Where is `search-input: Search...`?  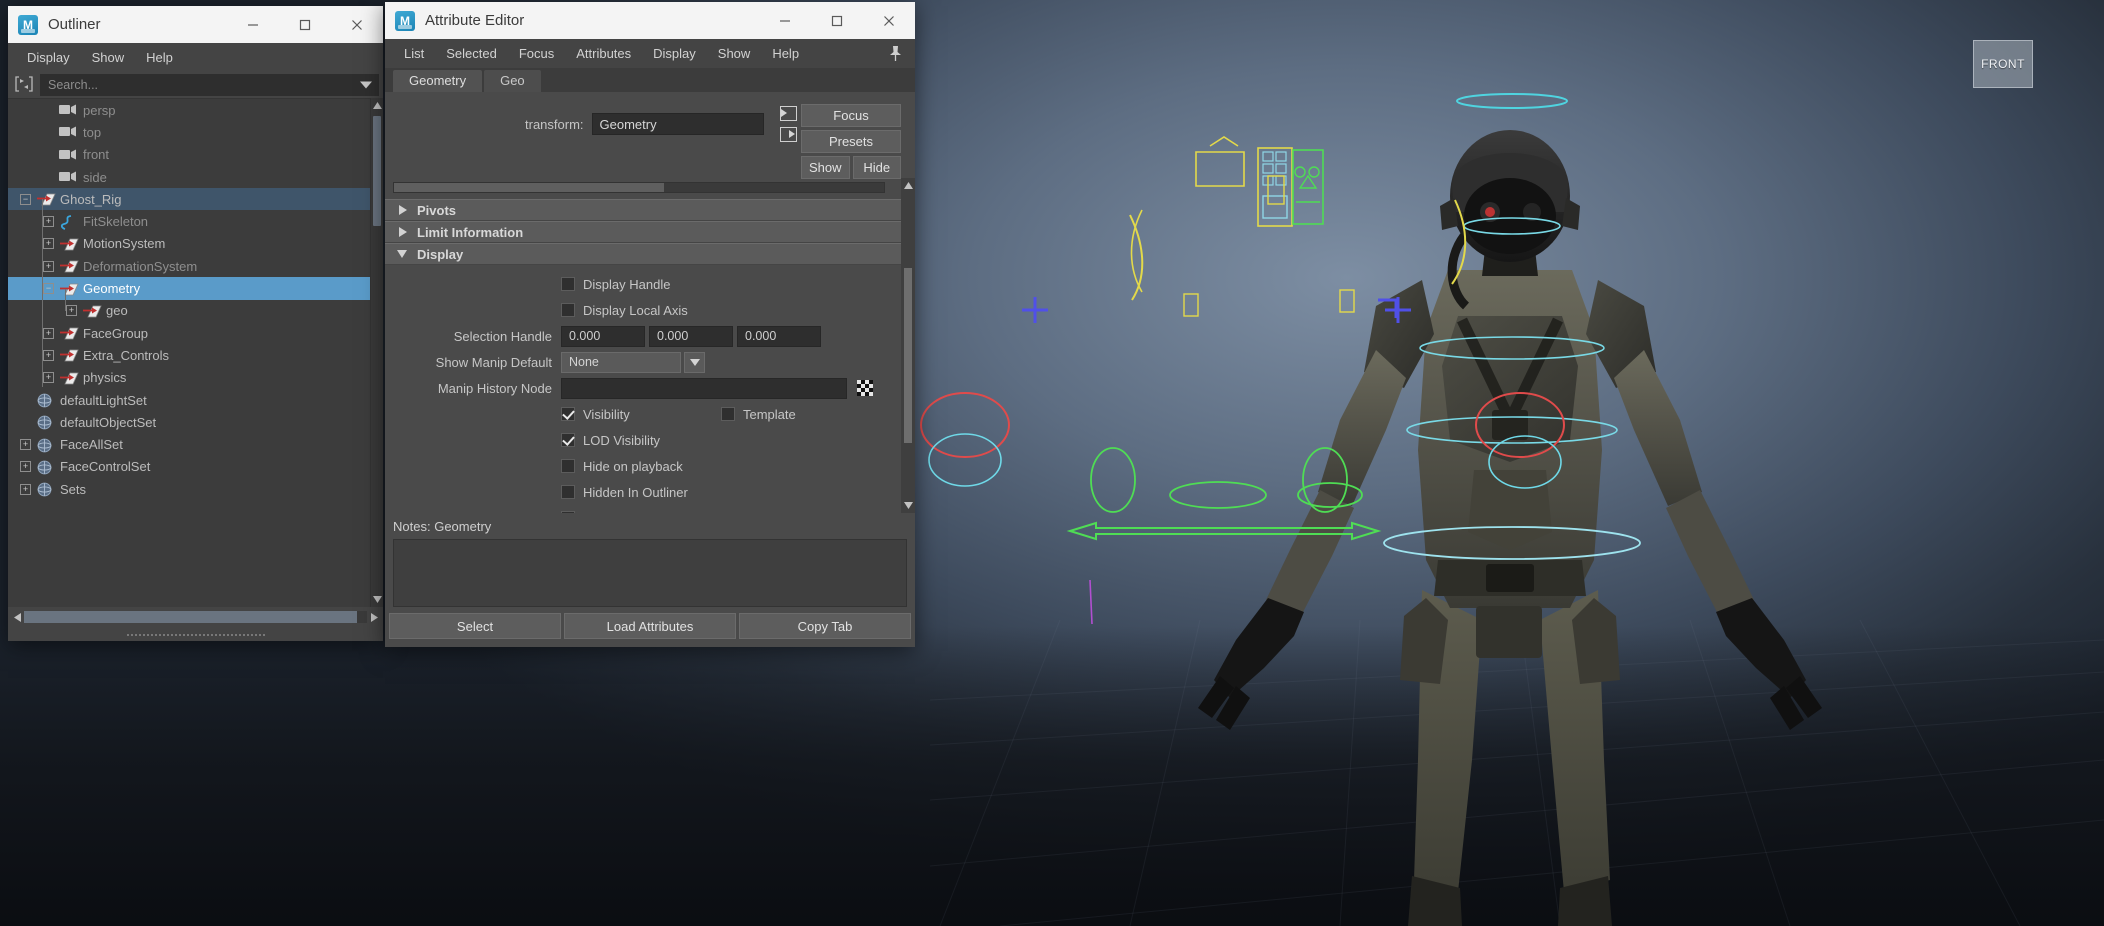 search-input: Search... is located at coordinates (209, 85).